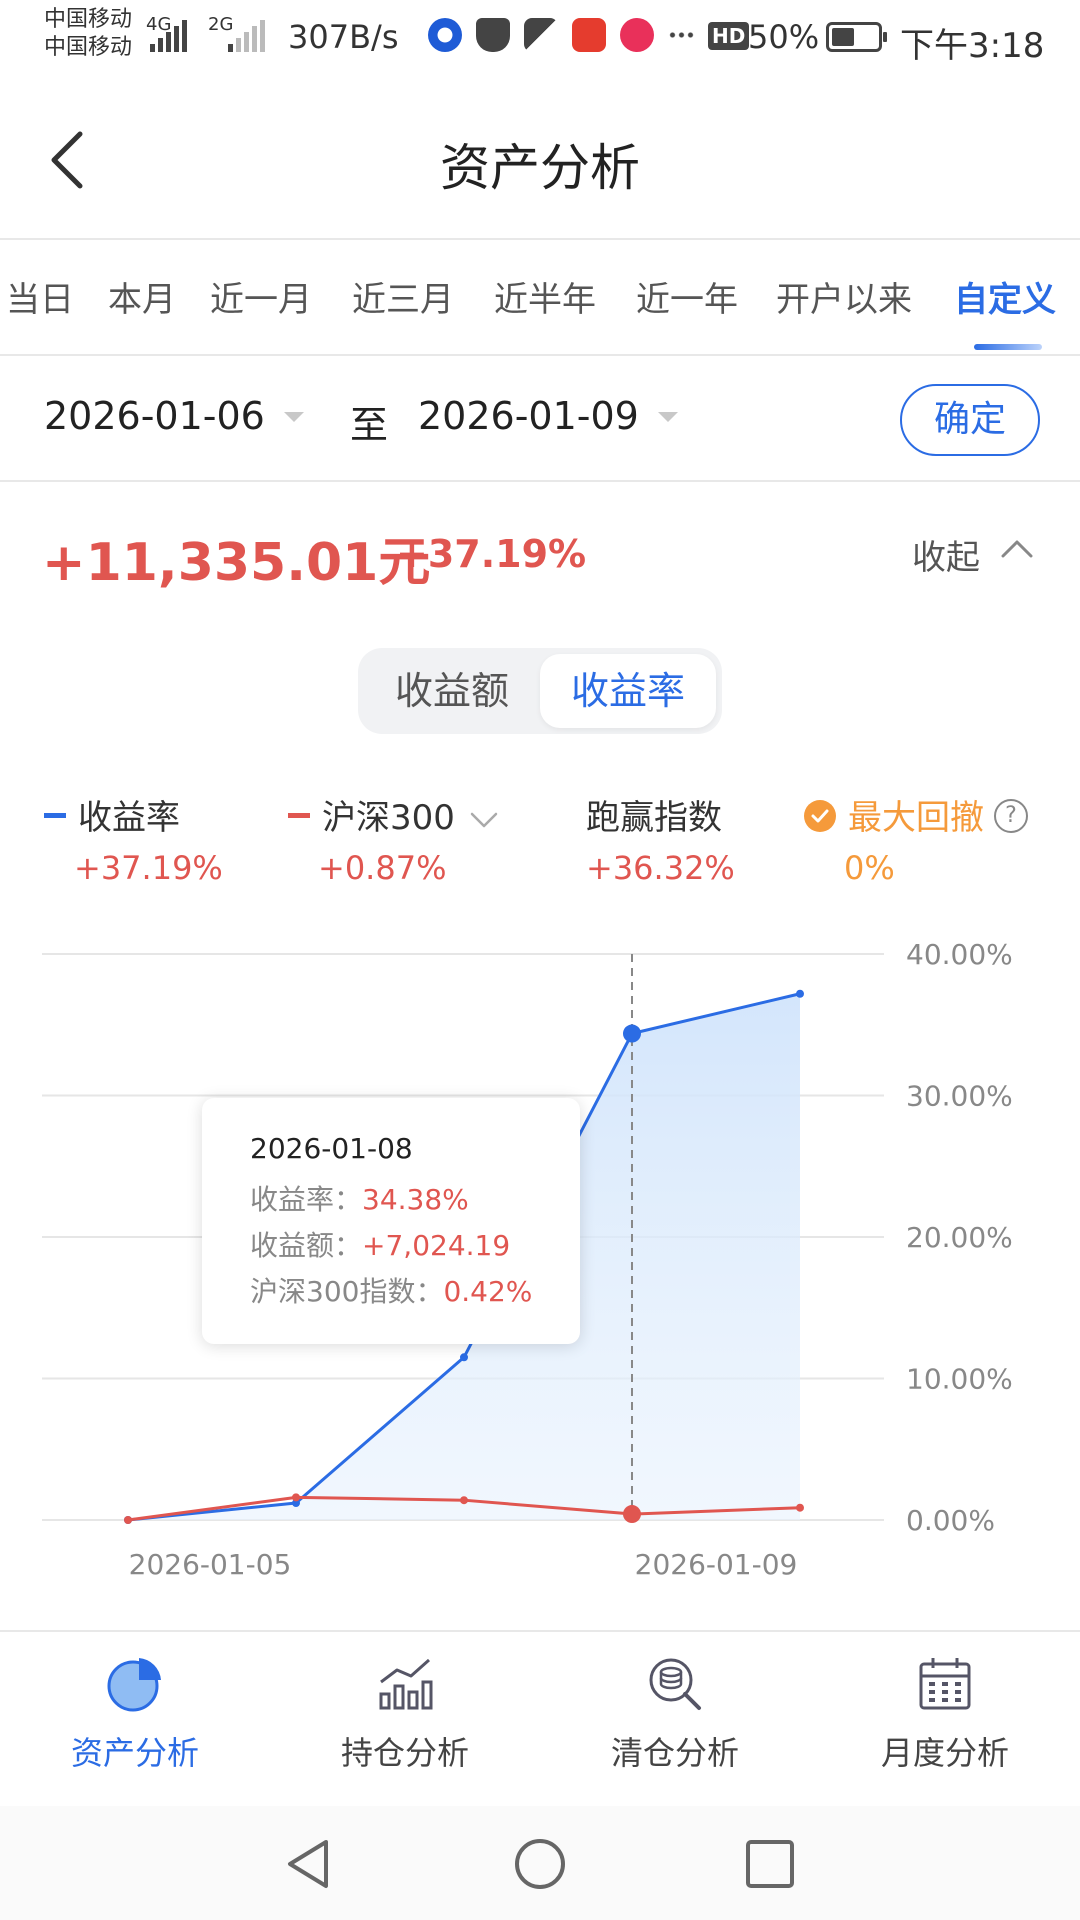  What do you see at coordinates (784, 37) in the screenshot?
I see `battery-percent: 50%` at bounding box center [784, 37].